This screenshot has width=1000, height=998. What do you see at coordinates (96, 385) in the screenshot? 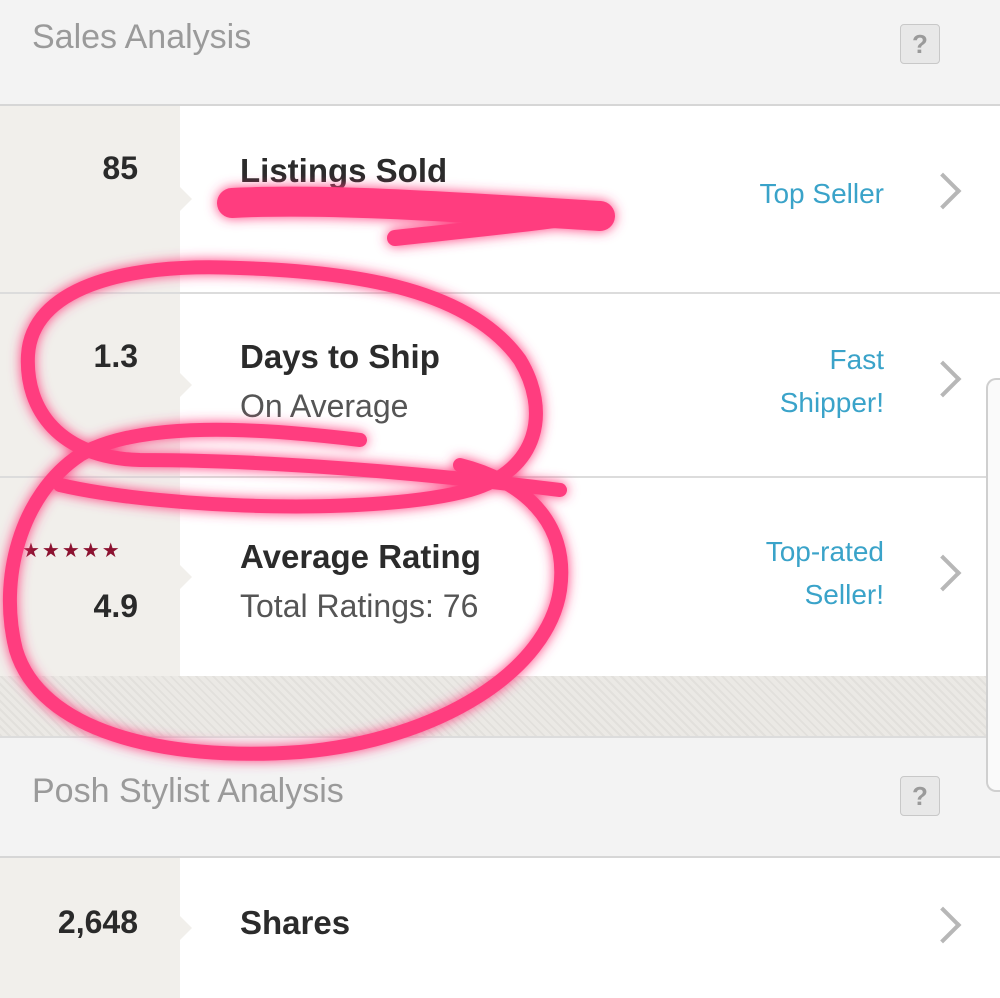
I see `metric-column: 1.3` at bounding box center [96, 385].